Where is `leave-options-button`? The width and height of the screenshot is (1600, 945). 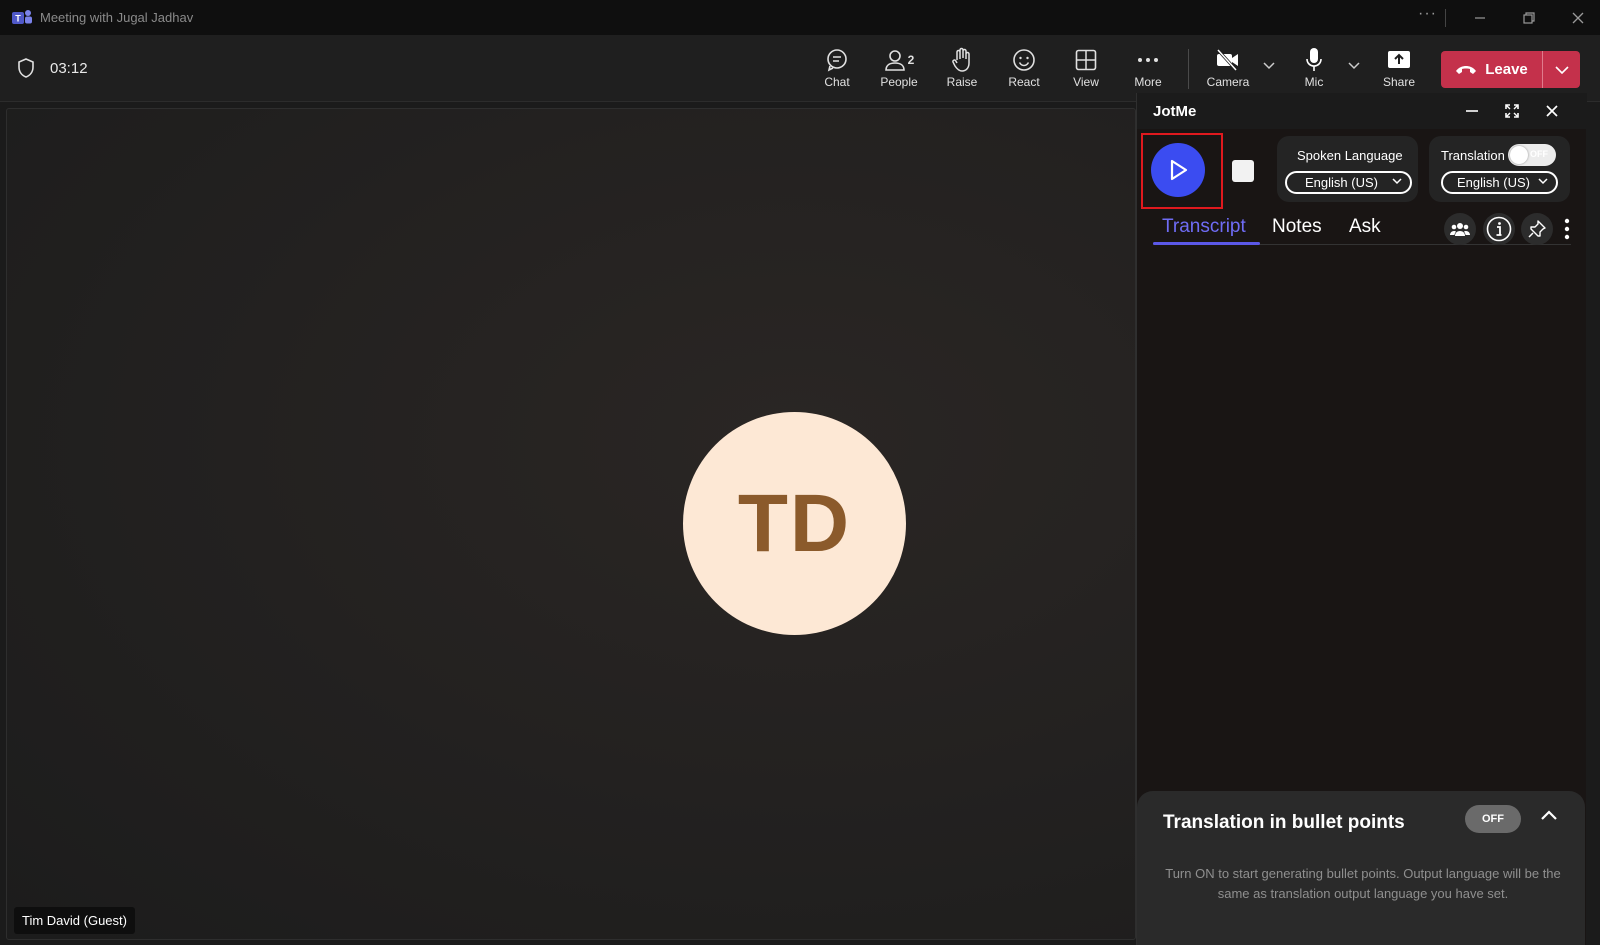 leave-options-button is located at coordinates (1561, 69).